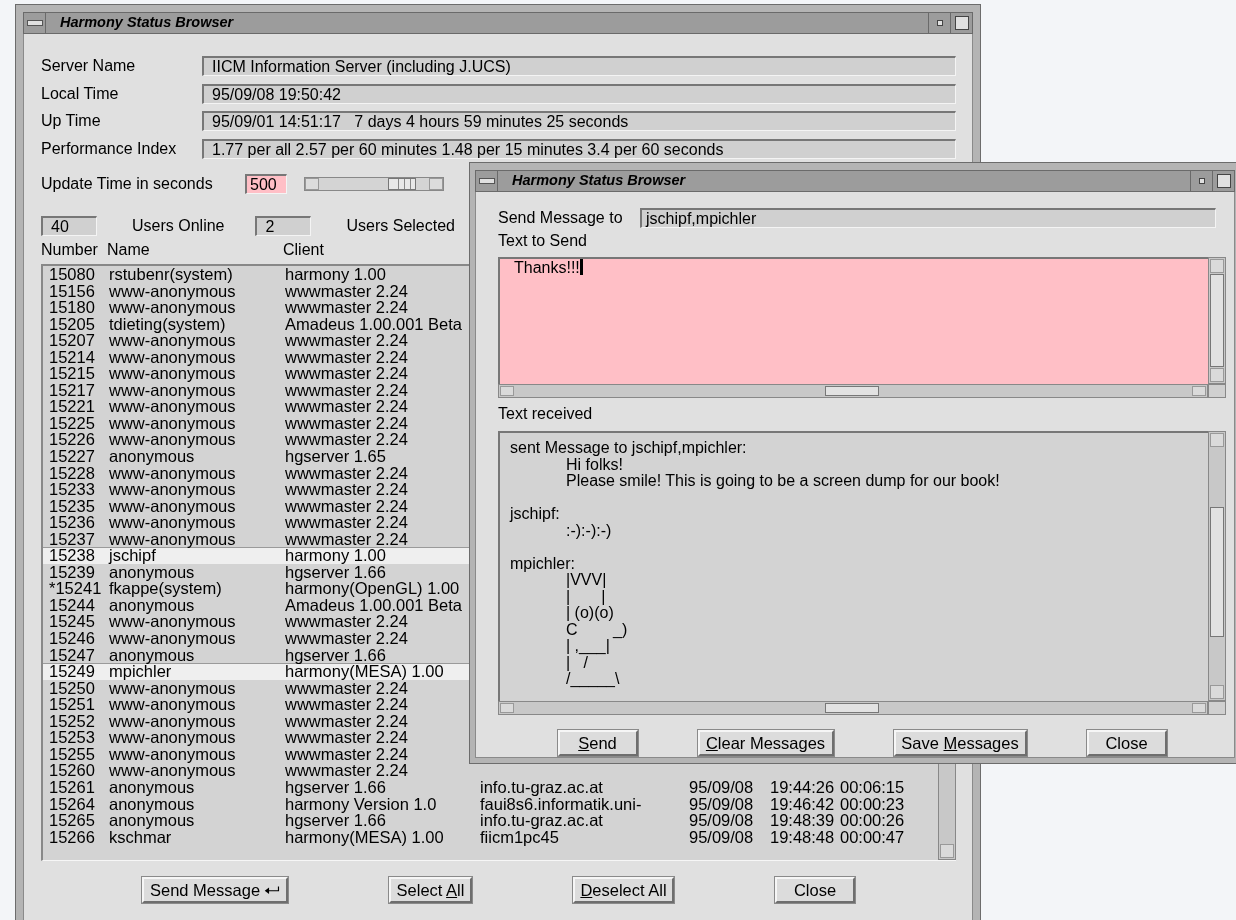  Describe the element at coordinates (72, 605) in the screenshot. I see `table-cell-text: 15244` at that location.